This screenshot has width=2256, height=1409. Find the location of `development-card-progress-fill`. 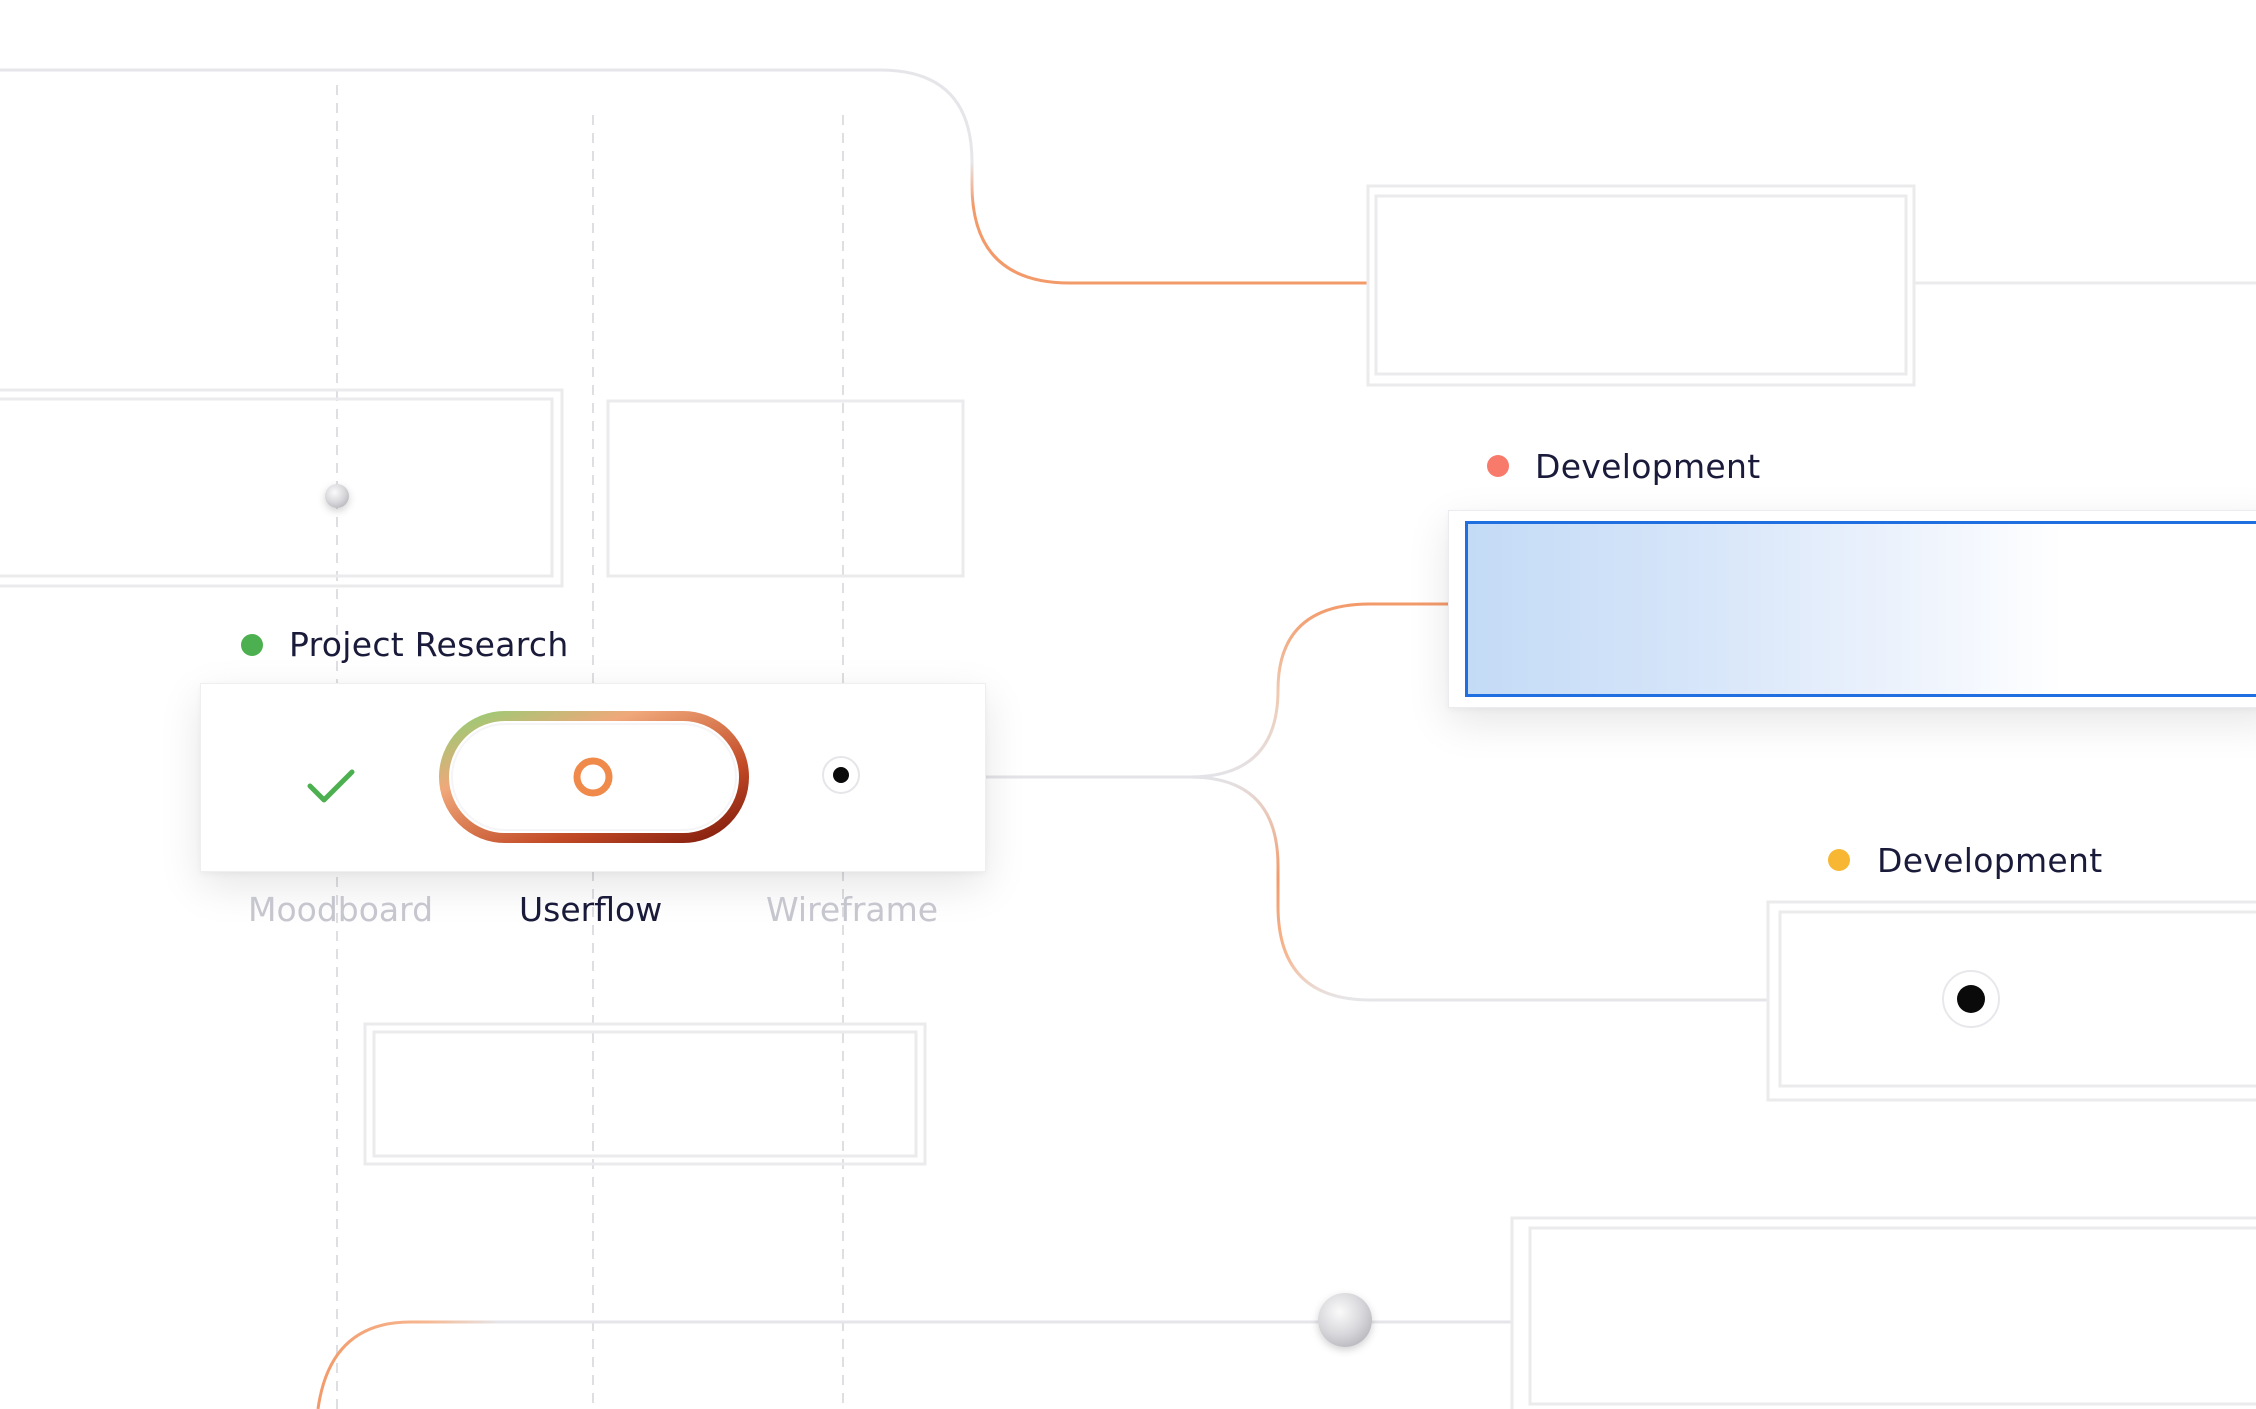

development-card-progress-fill is located at coordinates (1860, 609).